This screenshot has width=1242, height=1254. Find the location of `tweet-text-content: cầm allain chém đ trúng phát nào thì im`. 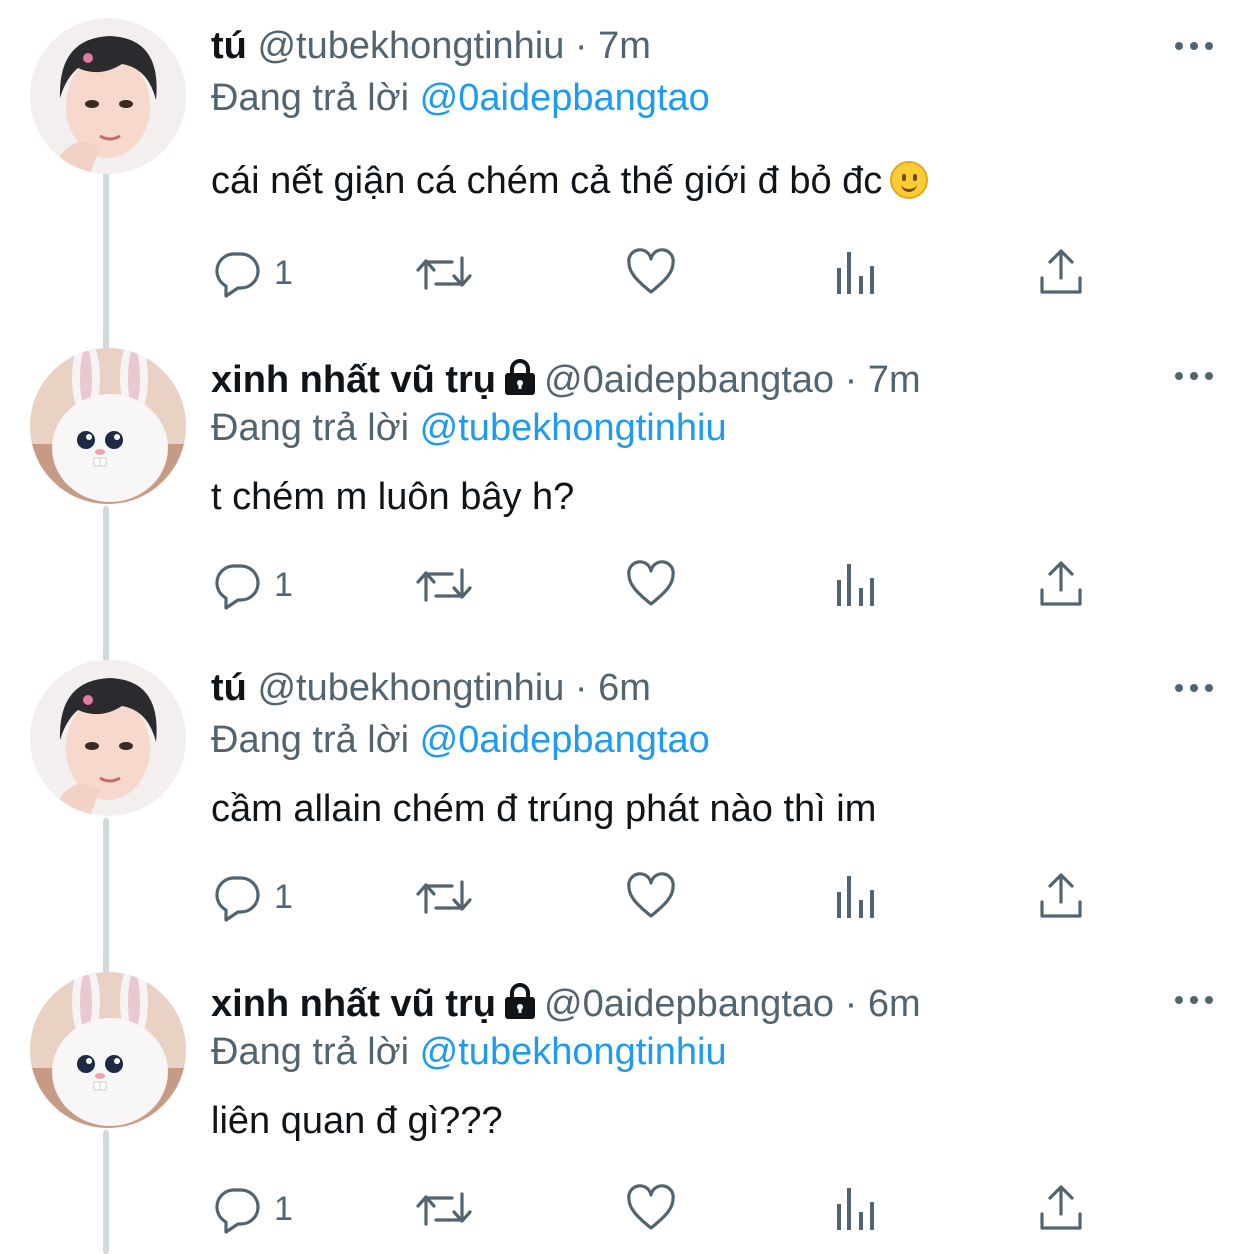

tweet-text-content: cầm allain chém đ trúng phát nào thì im is located at coordinates (544, 809).